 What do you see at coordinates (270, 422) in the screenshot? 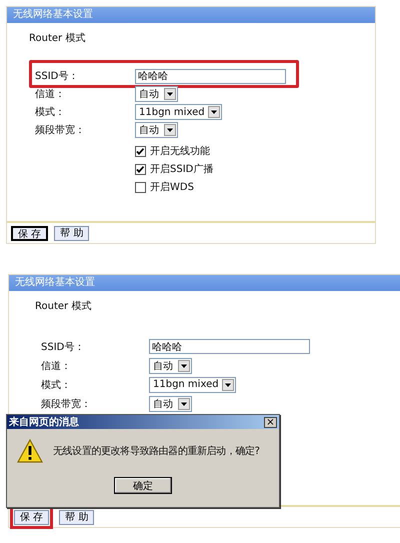
I see `close-button: ×` at bounding box center [270, 422].